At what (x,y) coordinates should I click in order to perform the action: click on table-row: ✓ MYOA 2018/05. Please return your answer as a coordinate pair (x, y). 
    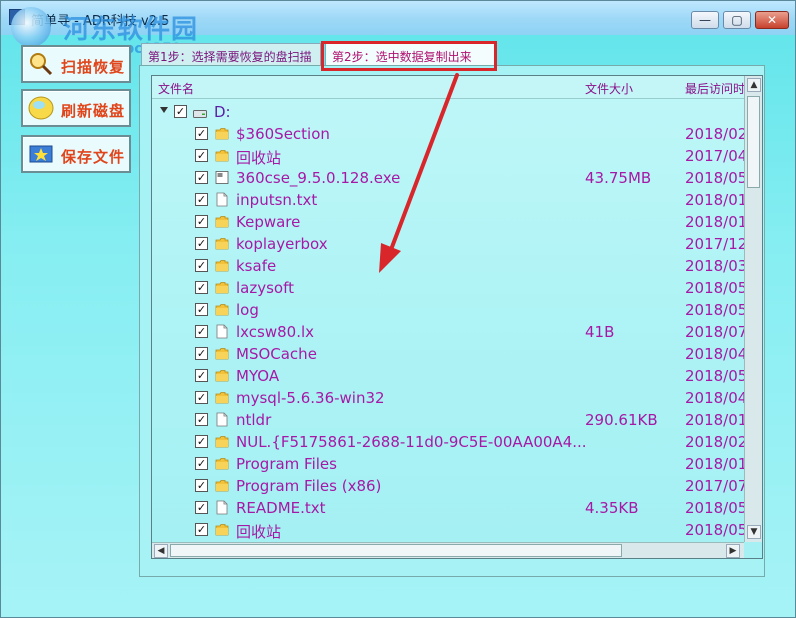
    Looking at the image, I should click on (448, 376).